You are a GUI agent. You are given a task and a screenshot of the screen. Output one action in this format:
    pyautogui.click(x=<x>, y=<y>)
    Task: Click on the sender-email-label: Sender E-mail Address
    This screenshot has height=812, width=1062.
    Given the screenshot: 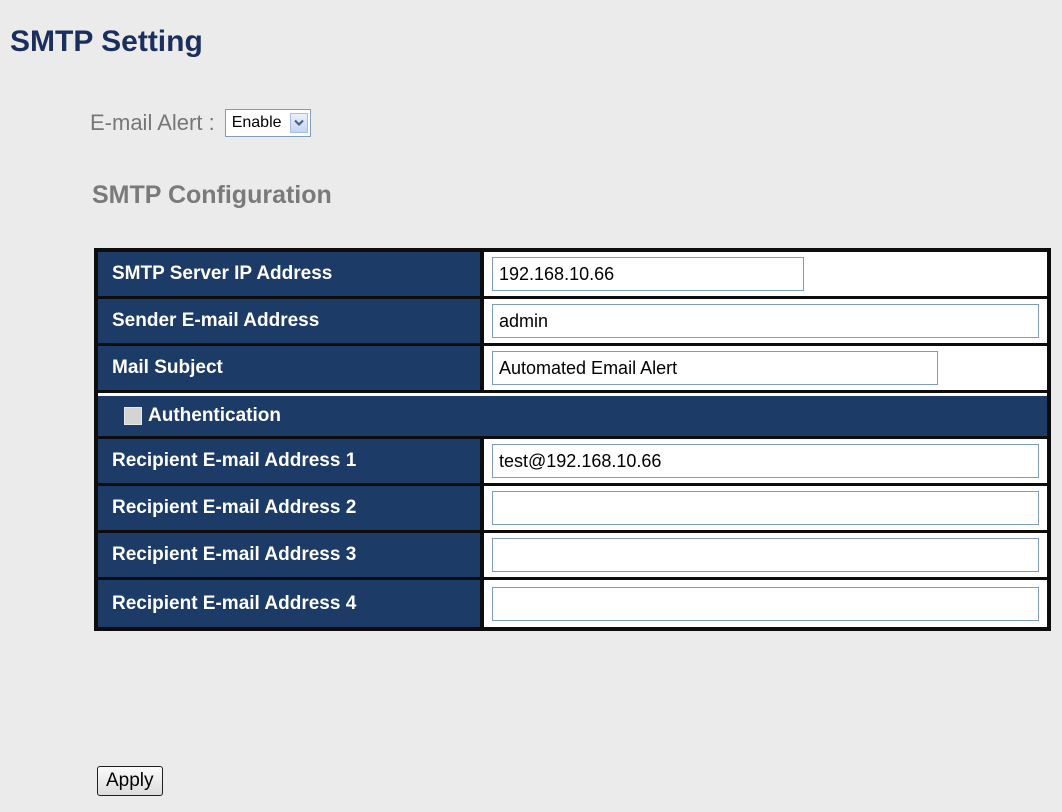 What is the action you would take?
    pyautogui.click(x=291, y=322)
    